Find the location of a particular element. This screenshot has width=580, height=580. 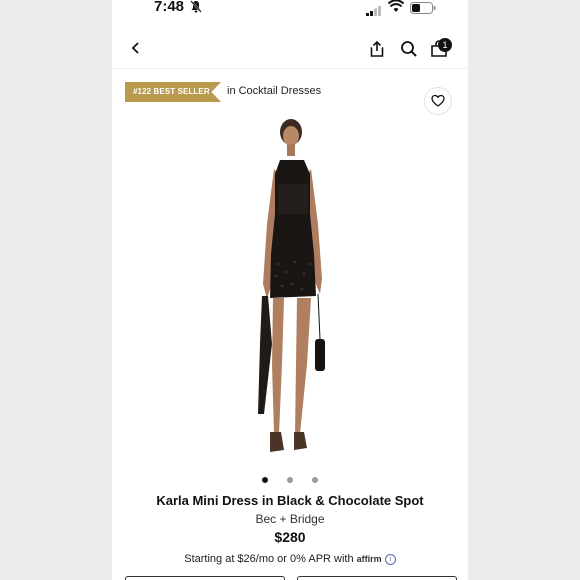

wifi-icon is located at coordinates (396, 9).